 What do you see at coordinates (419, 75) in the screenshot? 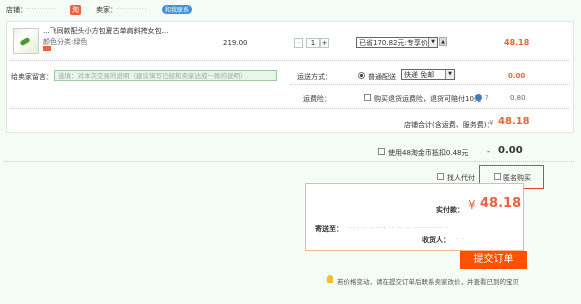
I see `shipping-method-value: 快递 免邮` at bounding box center [419, 75].